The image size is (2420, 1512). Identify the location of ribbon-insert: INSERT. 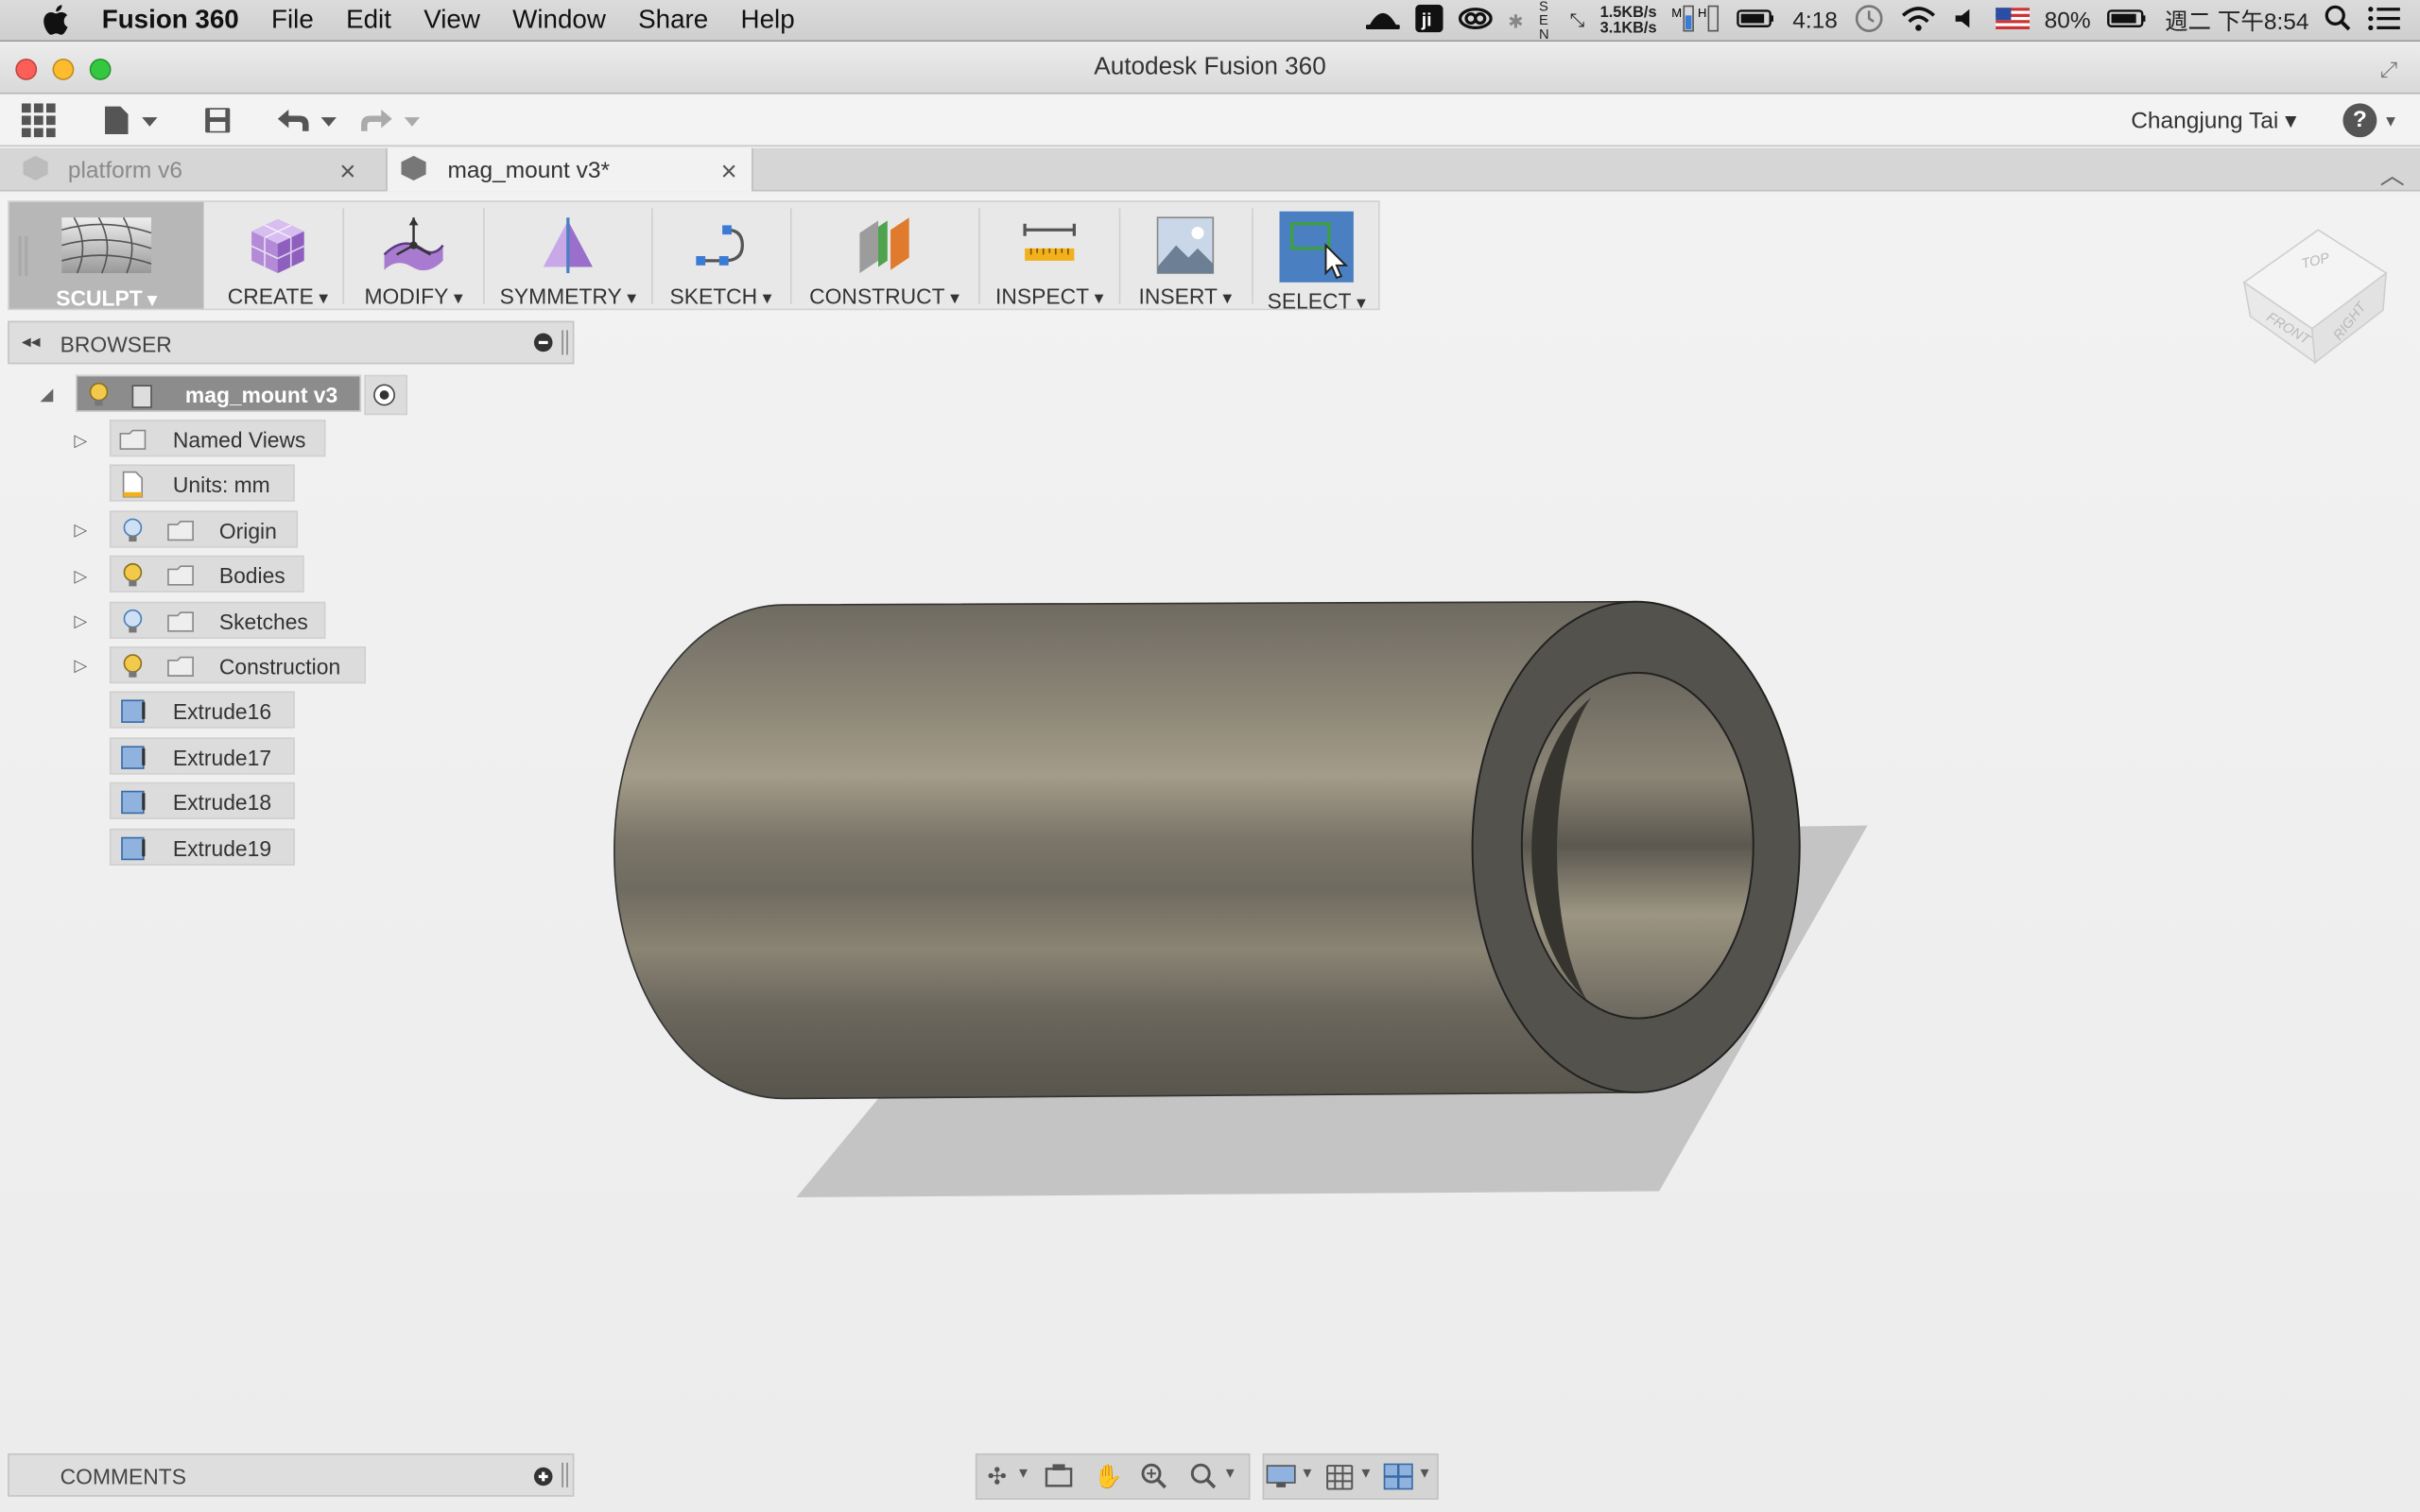
(1185, 255).